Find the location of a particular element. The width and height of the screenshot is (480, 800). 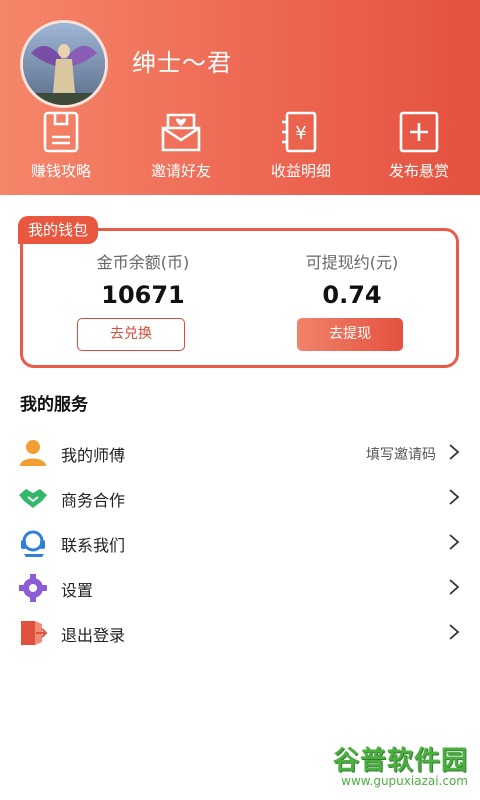

wallet-tag: 我的钱包 is located at coordinates (58, 230).